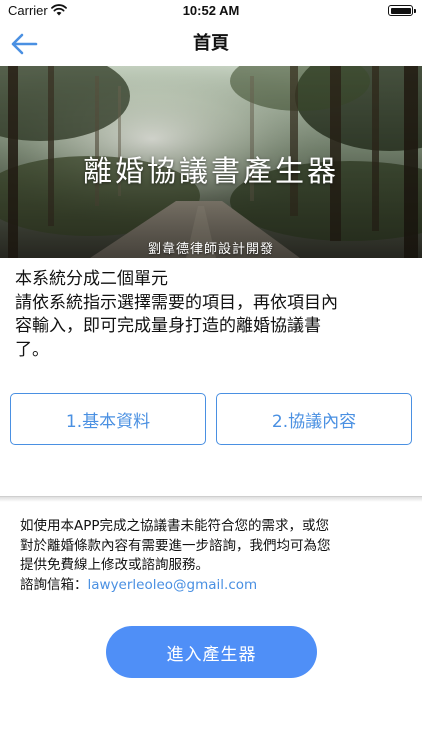 Image resolution: width=422 pixels, height=750 pixels. What do you see at coordinates (314, 419) in the screenshot?
I see `agreement-content-button: 2.協議內容` at bounding box center [314, 419].